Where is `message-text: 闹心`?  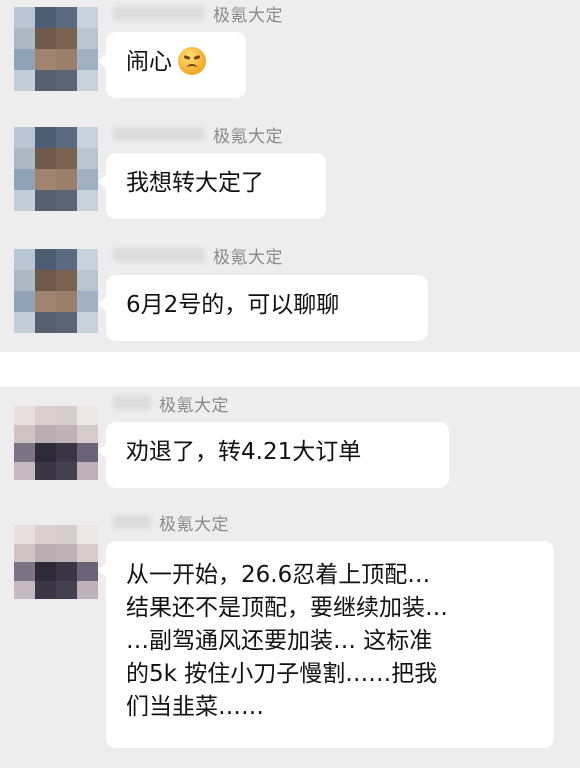
message-text: 闹心 is located at coordinates (176, 62).